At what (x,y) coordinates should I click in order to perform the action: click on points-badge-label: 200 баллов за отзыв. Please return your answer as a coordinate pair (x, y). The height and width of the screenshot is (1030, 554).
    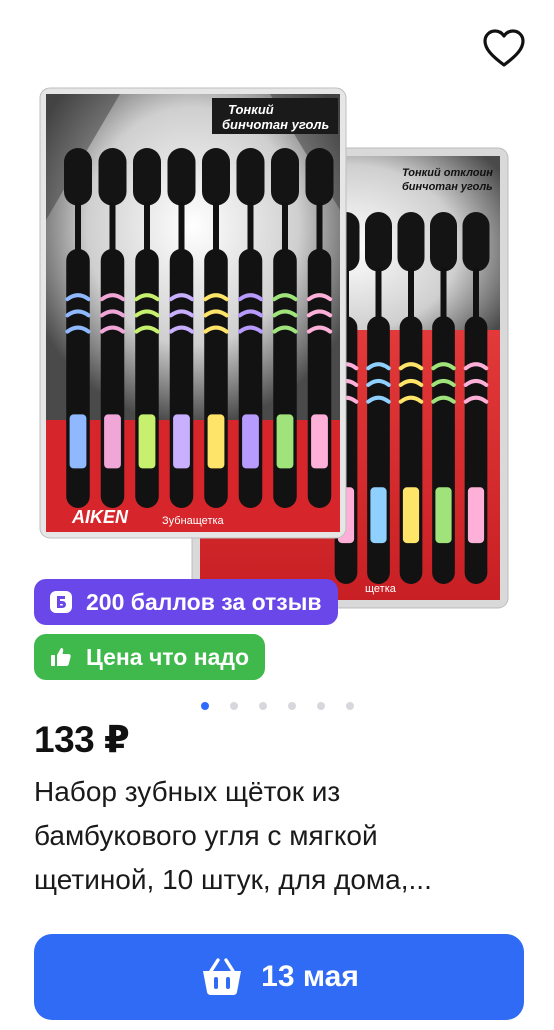
    Looking at the image, I should click on (204, 601).